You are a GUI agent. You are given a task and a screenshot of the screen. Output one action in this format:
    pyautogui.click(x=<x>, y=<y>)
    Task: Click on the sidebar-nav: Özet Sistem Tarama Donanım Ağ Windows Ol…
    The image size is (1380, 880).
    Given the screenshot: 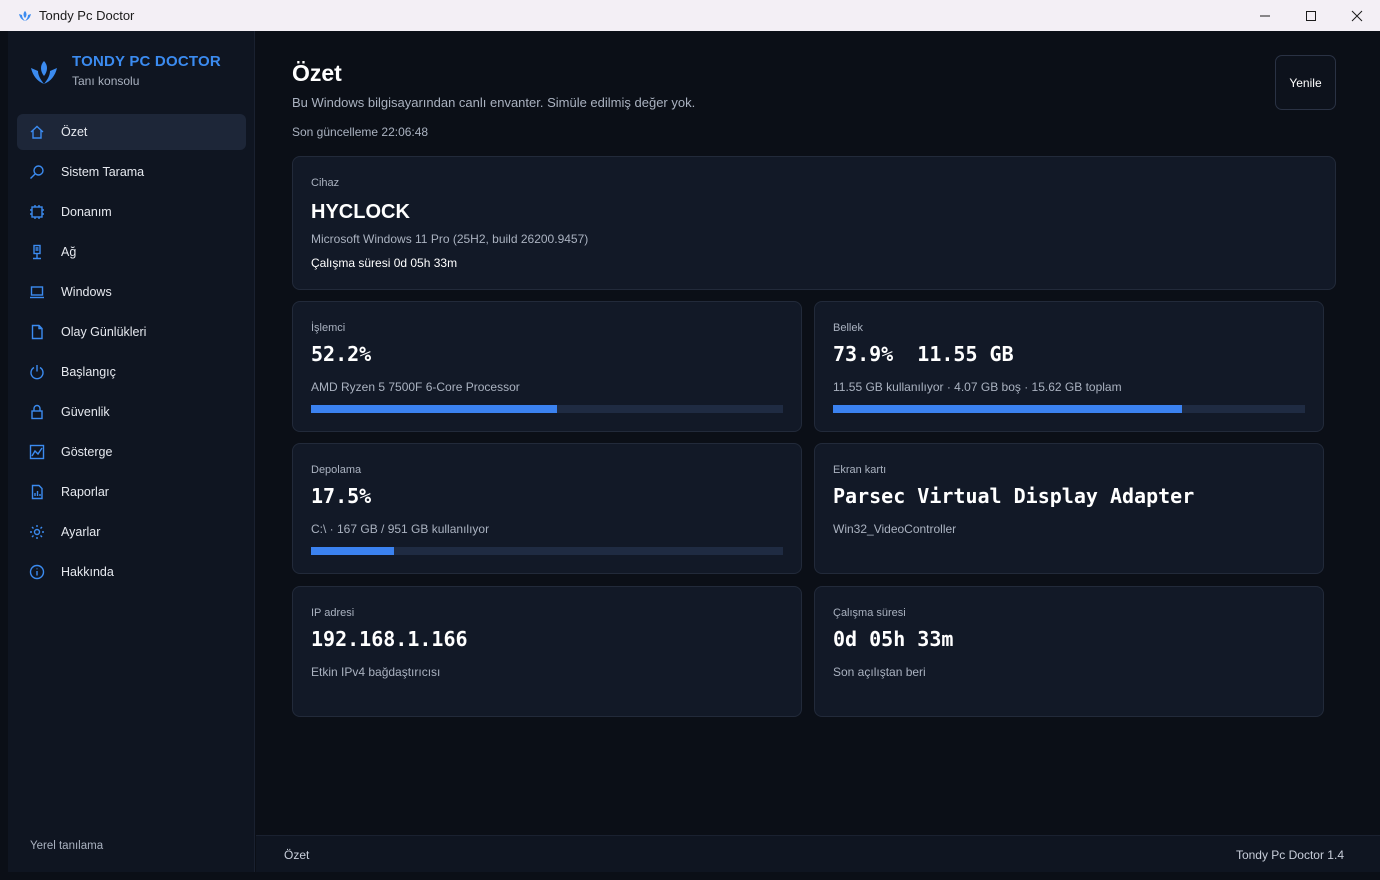 What is the action you would take?
    pyautogui.click(x=131, y=354)
    